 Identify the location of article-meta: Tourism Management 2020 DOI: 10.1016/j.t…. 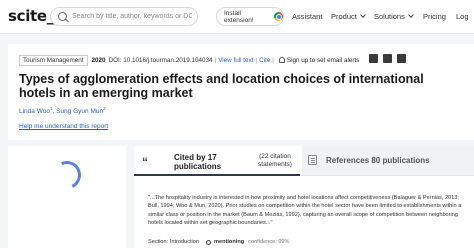
(189, 60).